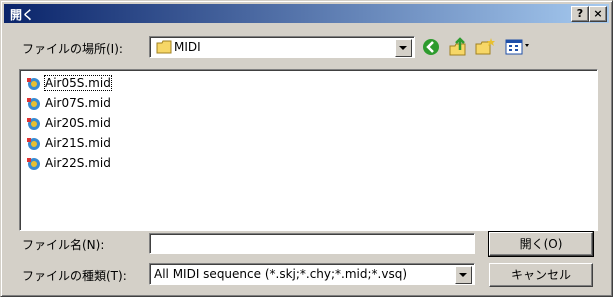 The height and width of the screenshot is (297, 613). I want to click on location-label: ファイルの場所(I):, so click(72, 49).